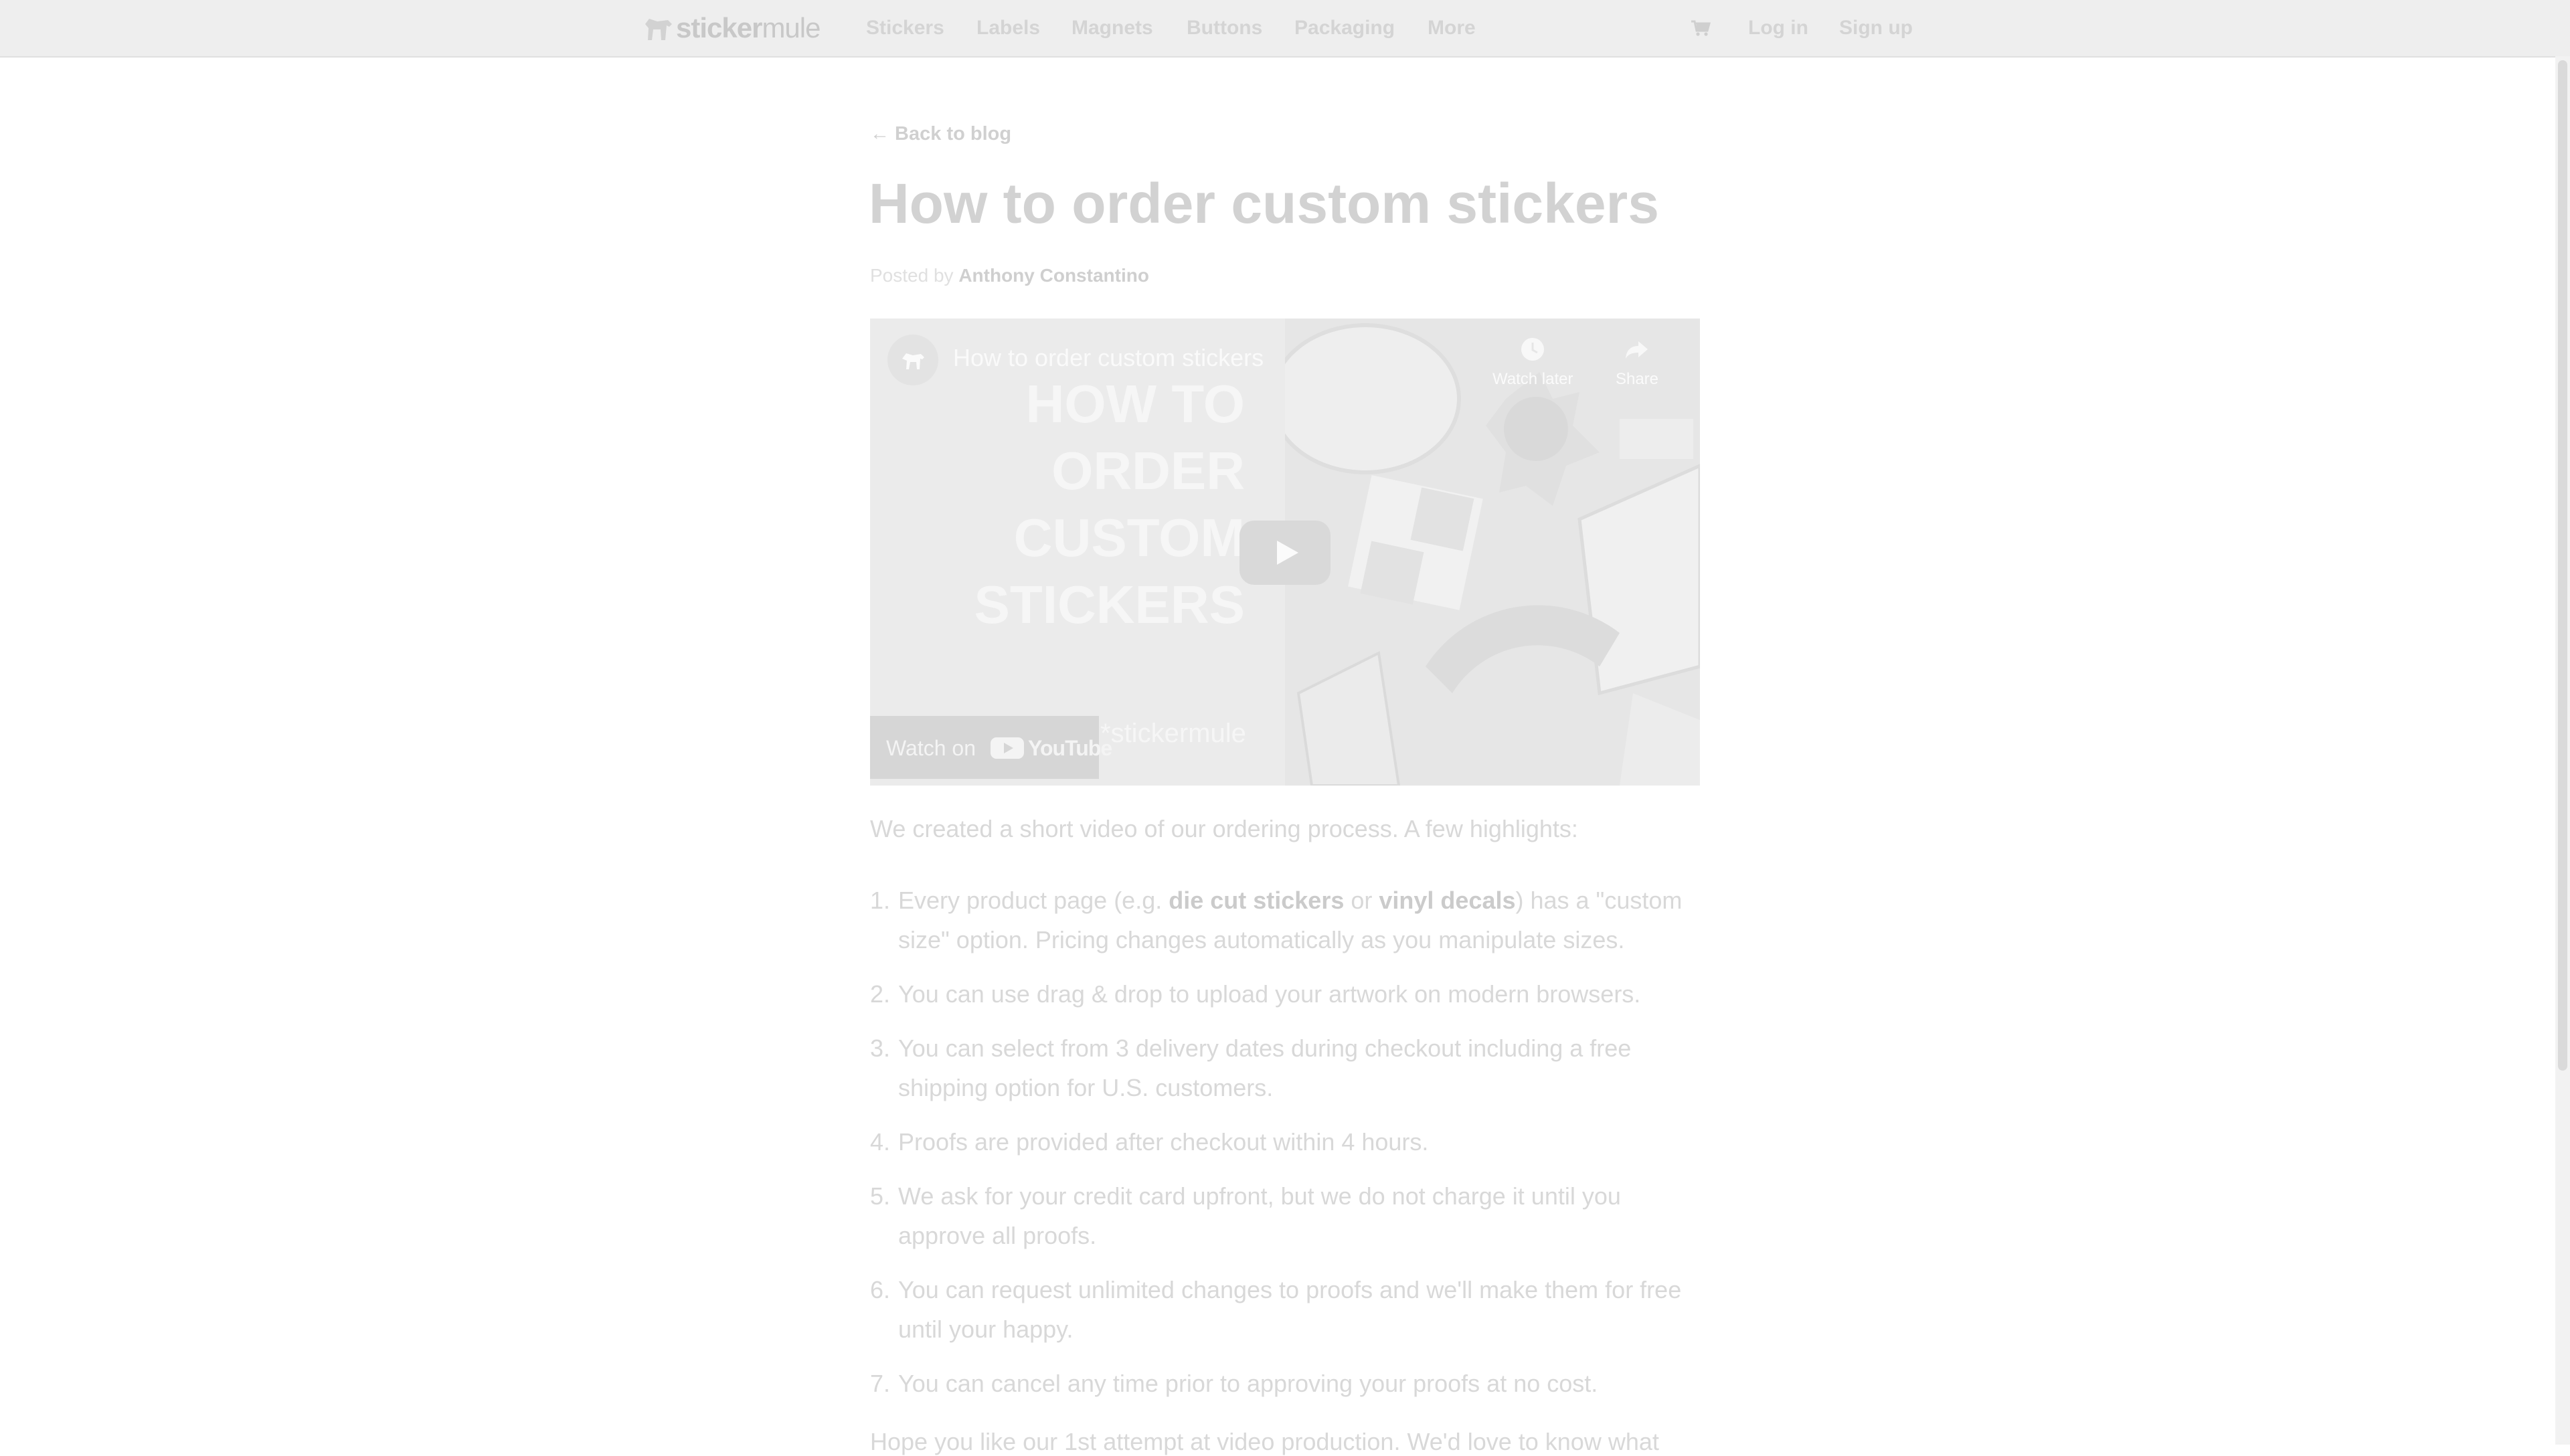 The image size is (2570, 1456). Describe the element at coordinates (1256, 900) in the screenshot. I see `die-cut-stickers-link: die cut stickers` at that location.